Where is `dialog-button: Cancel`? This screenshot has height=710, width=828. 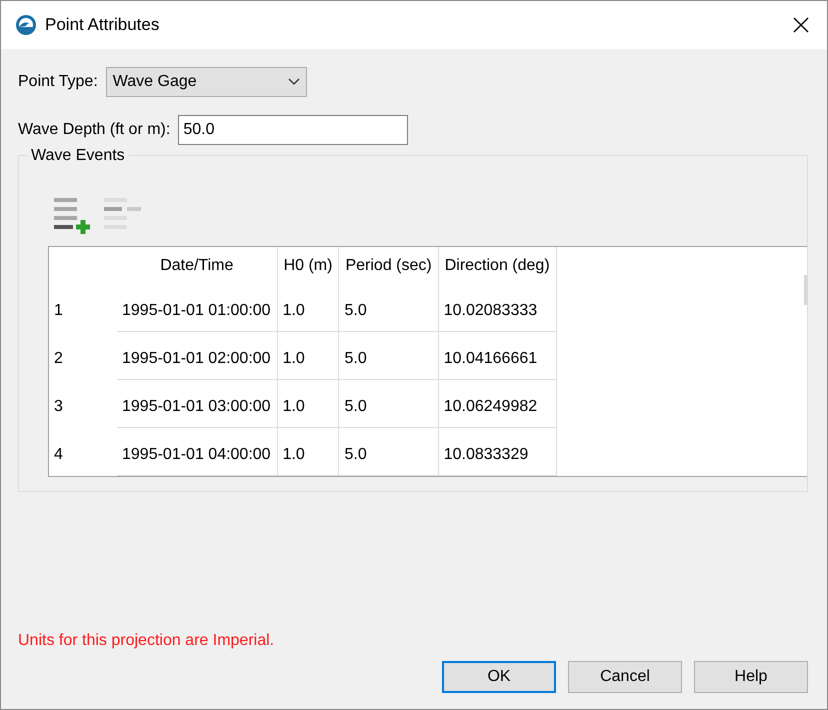 dialog-button: Cancel is located at coordinates (625, 677).